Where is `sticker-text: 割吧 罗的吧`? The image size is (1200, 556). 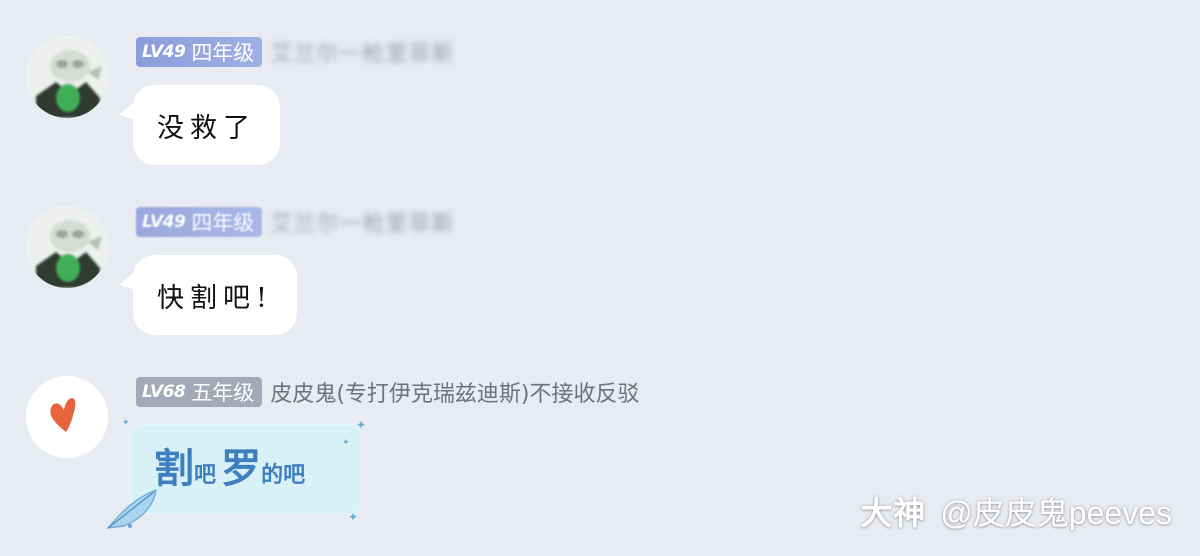 sticker-text: 割吧 罗的吧 is located at coordinates (229, 465).